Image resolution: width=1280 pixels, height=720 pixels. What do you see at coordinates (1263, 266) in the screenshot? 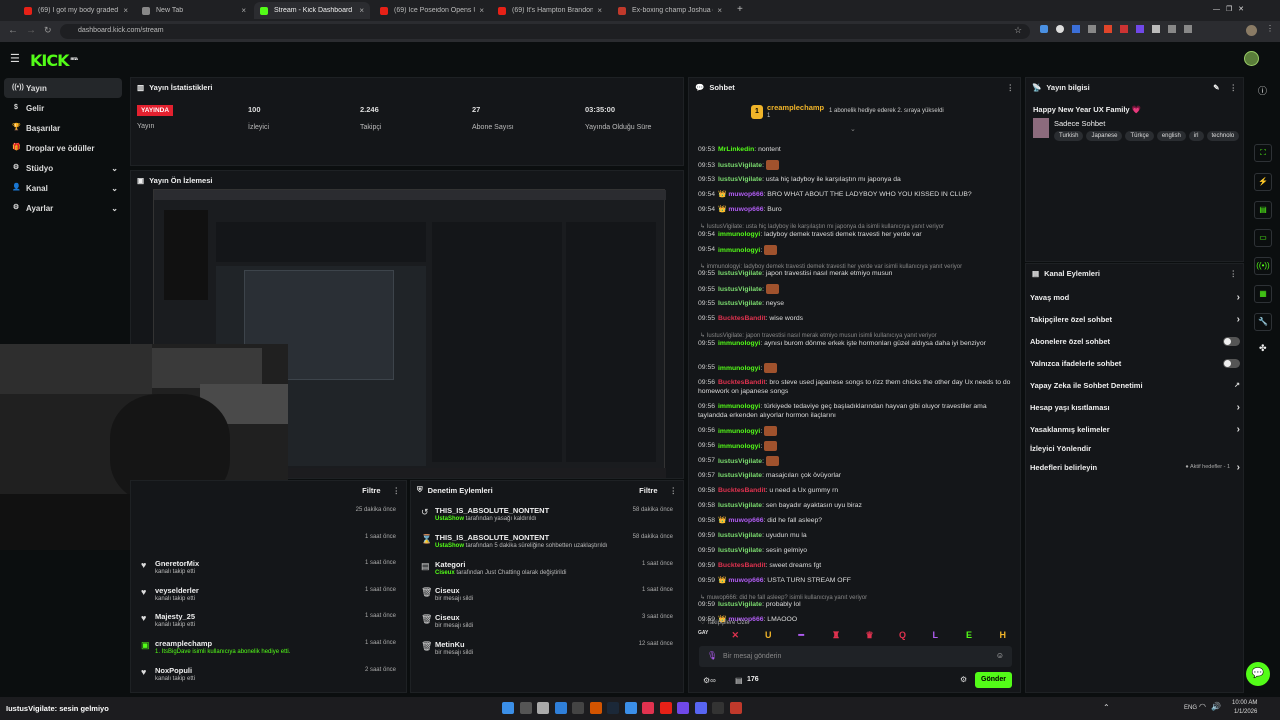
I see `broadcast-tool-icon: ((•))` at bounding box center [1263, 266].